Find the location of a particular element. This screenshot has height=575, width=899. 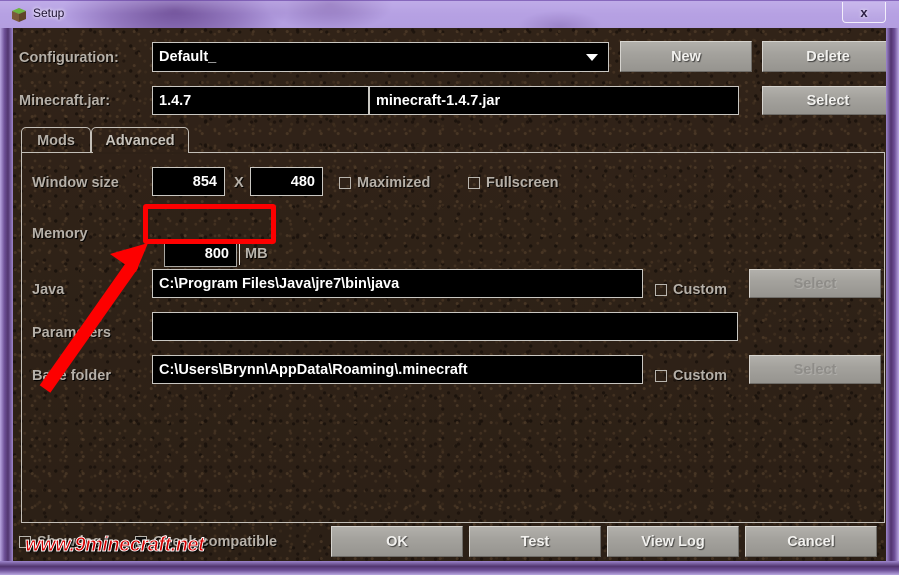

configuration-label: Configuration: is located at coordinates (69, 58).